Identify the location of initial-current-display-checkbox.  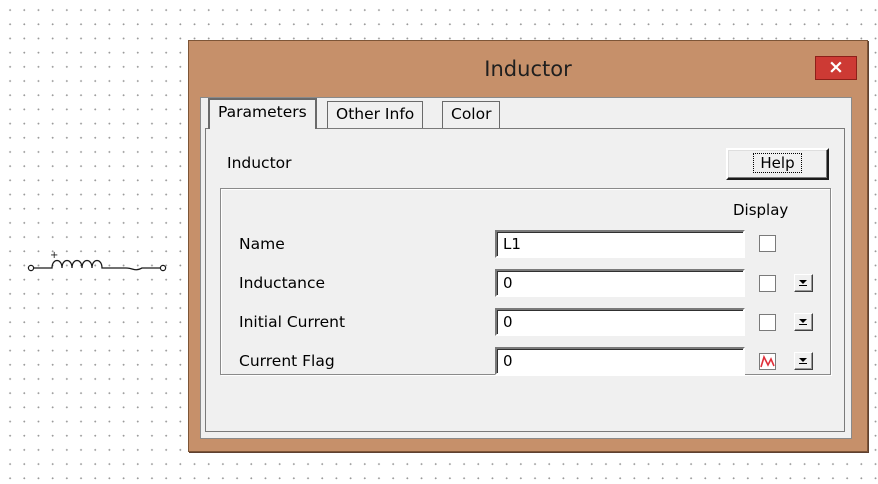
(767, 322).